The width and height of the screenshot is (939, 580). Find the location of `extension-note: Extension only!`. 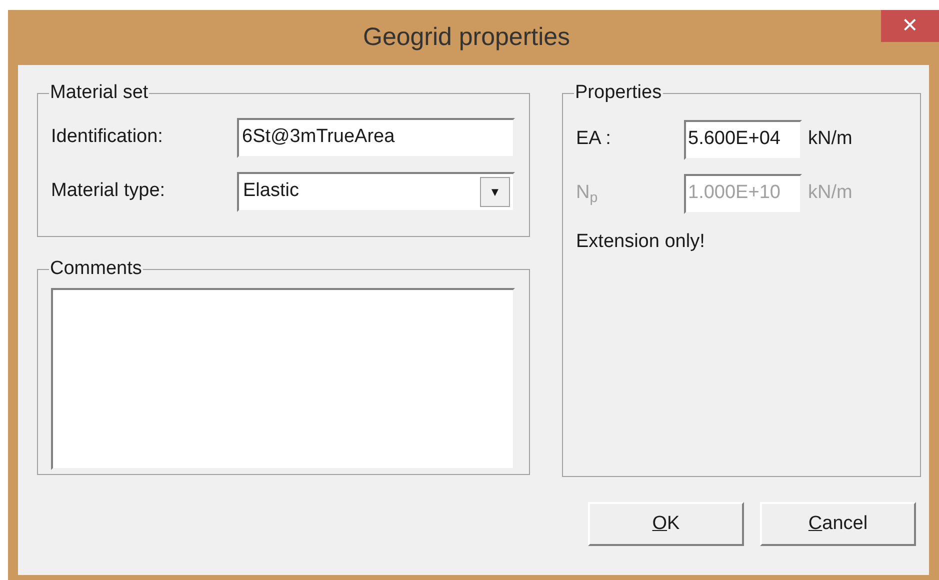

extension-note: Extension only! is located at coordinates (640, 242).